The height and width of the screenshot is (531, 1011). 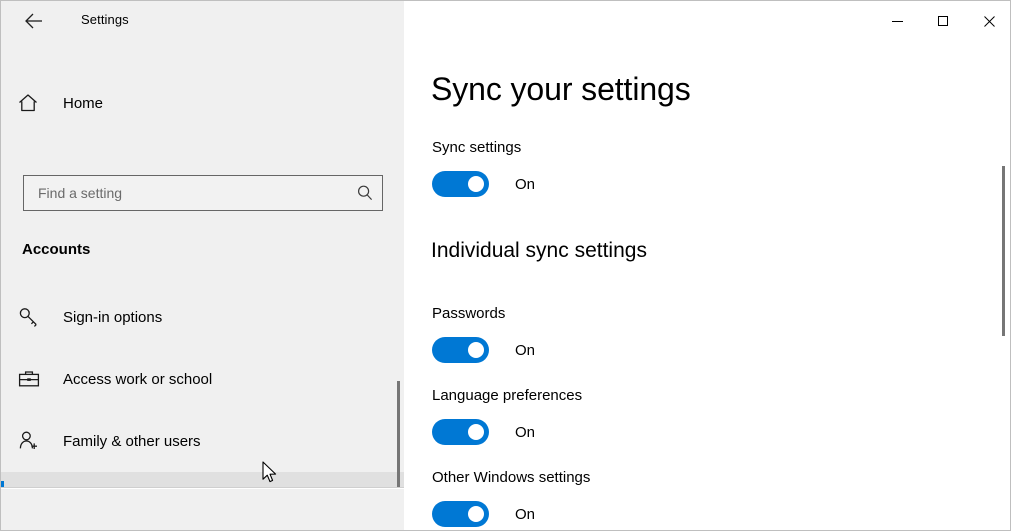 I want to click on window-controls, so click(x=942, y=21).